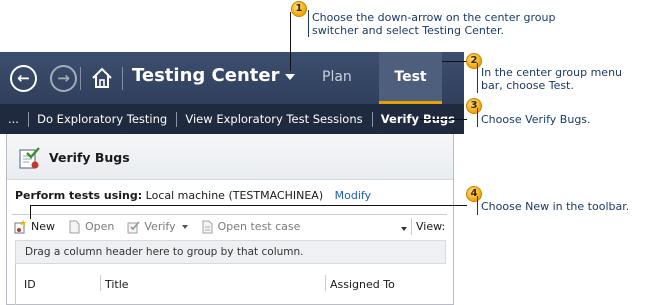  I want to click on callout-3-line: Choose Verify Bugs., so click(536, 119).